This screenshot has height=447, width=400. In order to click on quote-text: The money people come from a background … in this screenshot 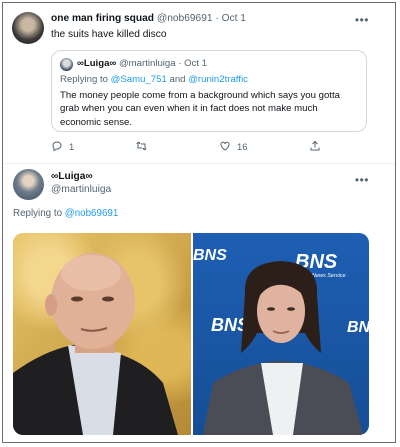, I will do `click(200, 109)`.